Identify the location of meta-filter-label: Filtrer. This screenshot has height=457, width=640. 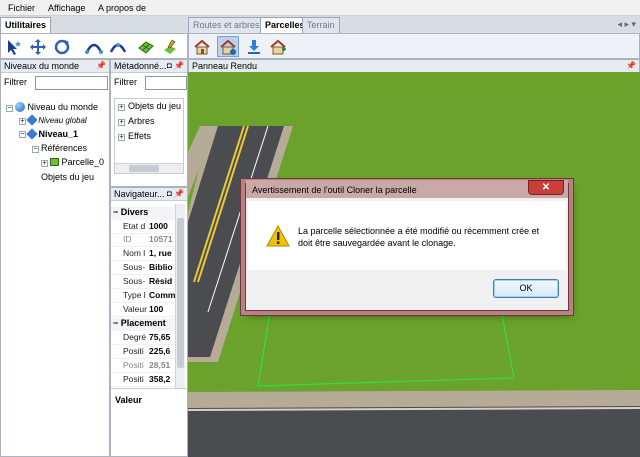
(125, 82).